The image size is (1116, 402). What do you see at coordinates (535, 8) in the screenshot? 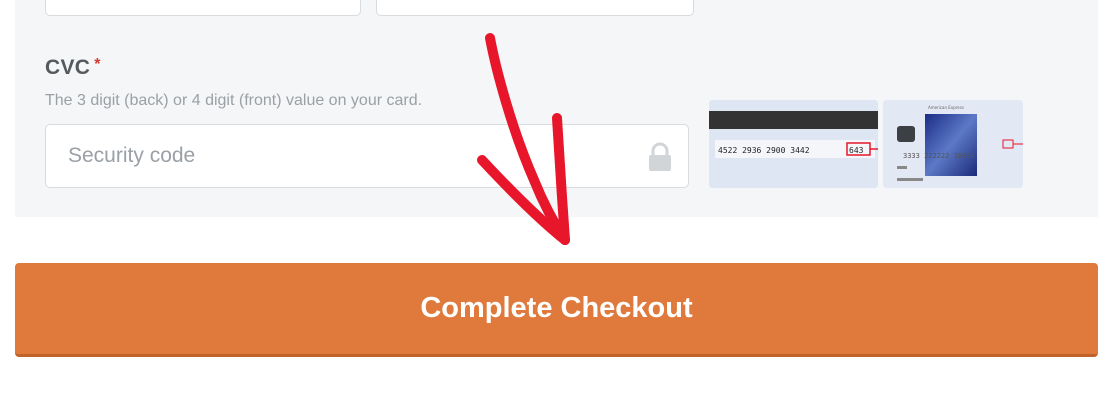
I see `expiry-year-field` at bounding box center [535, 8].